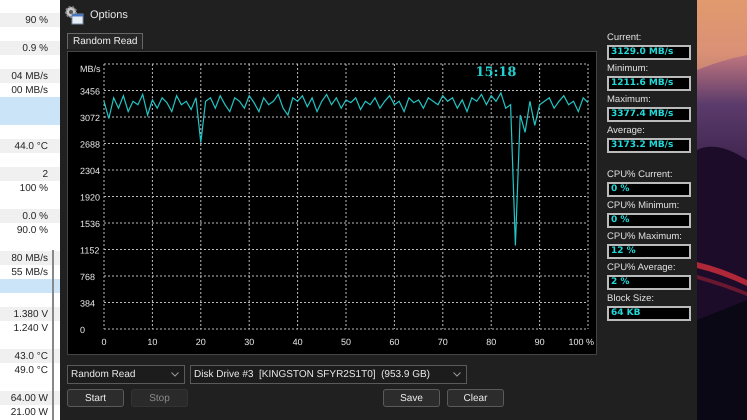 This screenshot has height=420, width=747. I want to click on axis-label: 70, so click(443, 342).